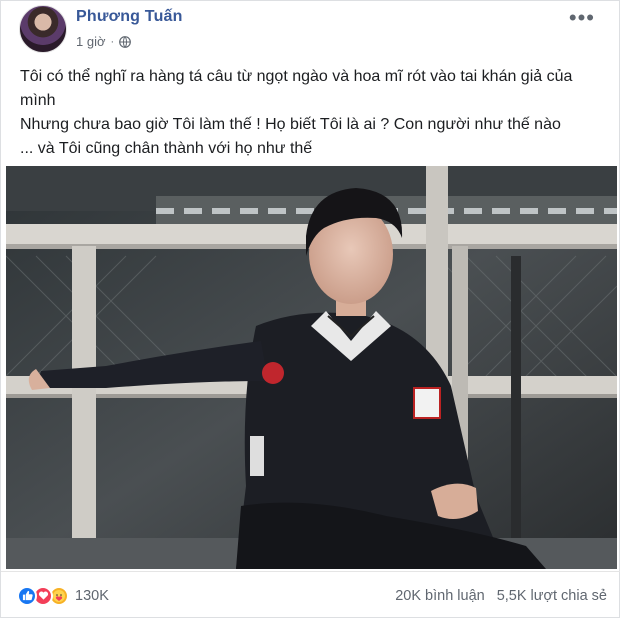 The image size is (620, 618). What do you see at coordinates (129, 17) in the screenshot?
I see `author-name: Phương Tuấn` at bounding box center [129, 17].